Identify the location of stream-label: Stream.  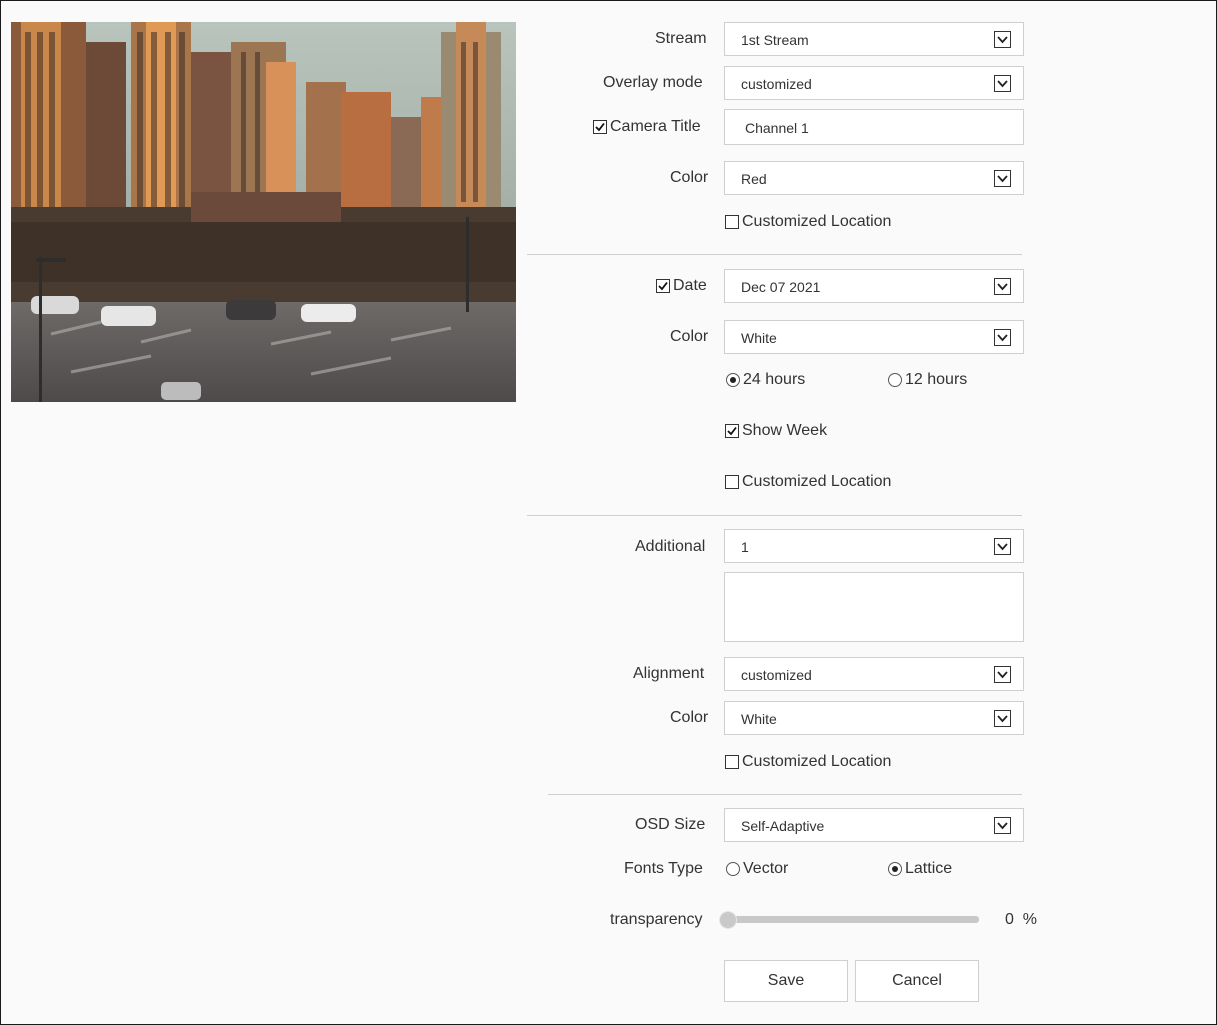
(681, 38).